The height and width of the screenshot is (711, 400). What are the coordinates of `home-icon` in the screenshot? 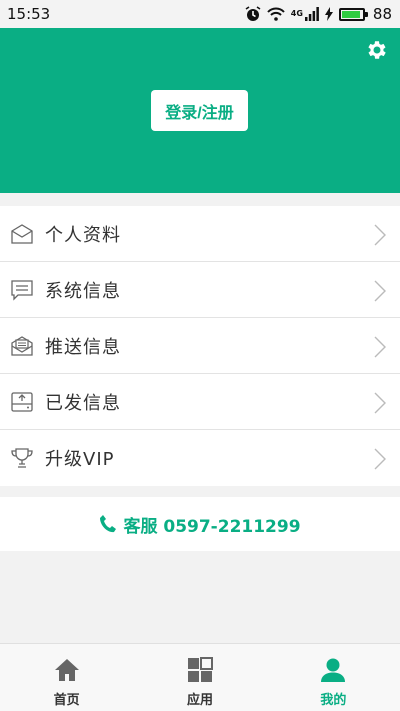 It's located at (66, 670).